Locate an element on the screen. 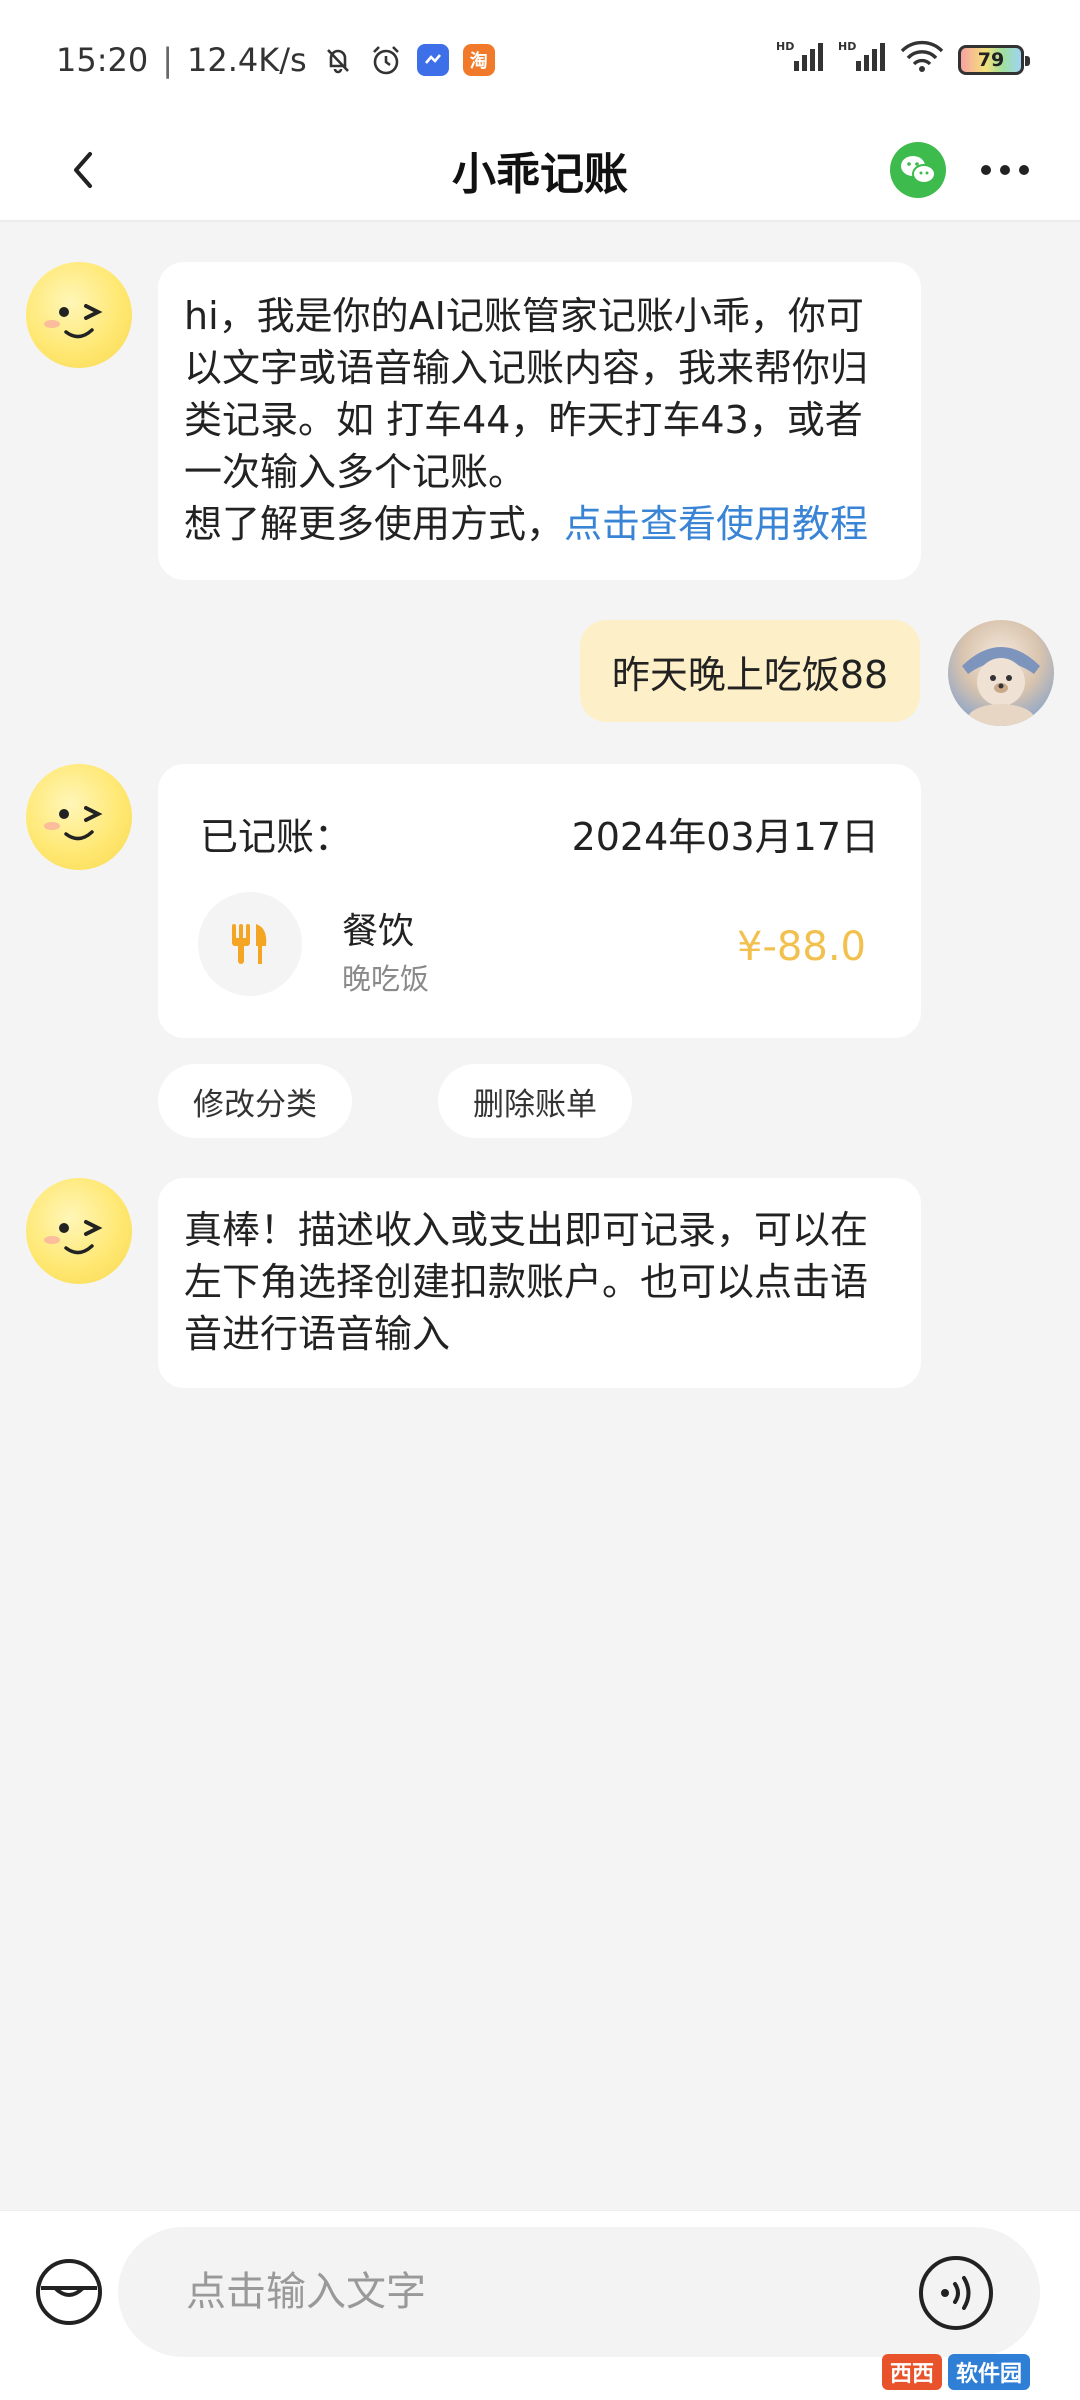 This screenshot has height=2400, width=1080. app-badge-icon is located at coordinates (432, 60).